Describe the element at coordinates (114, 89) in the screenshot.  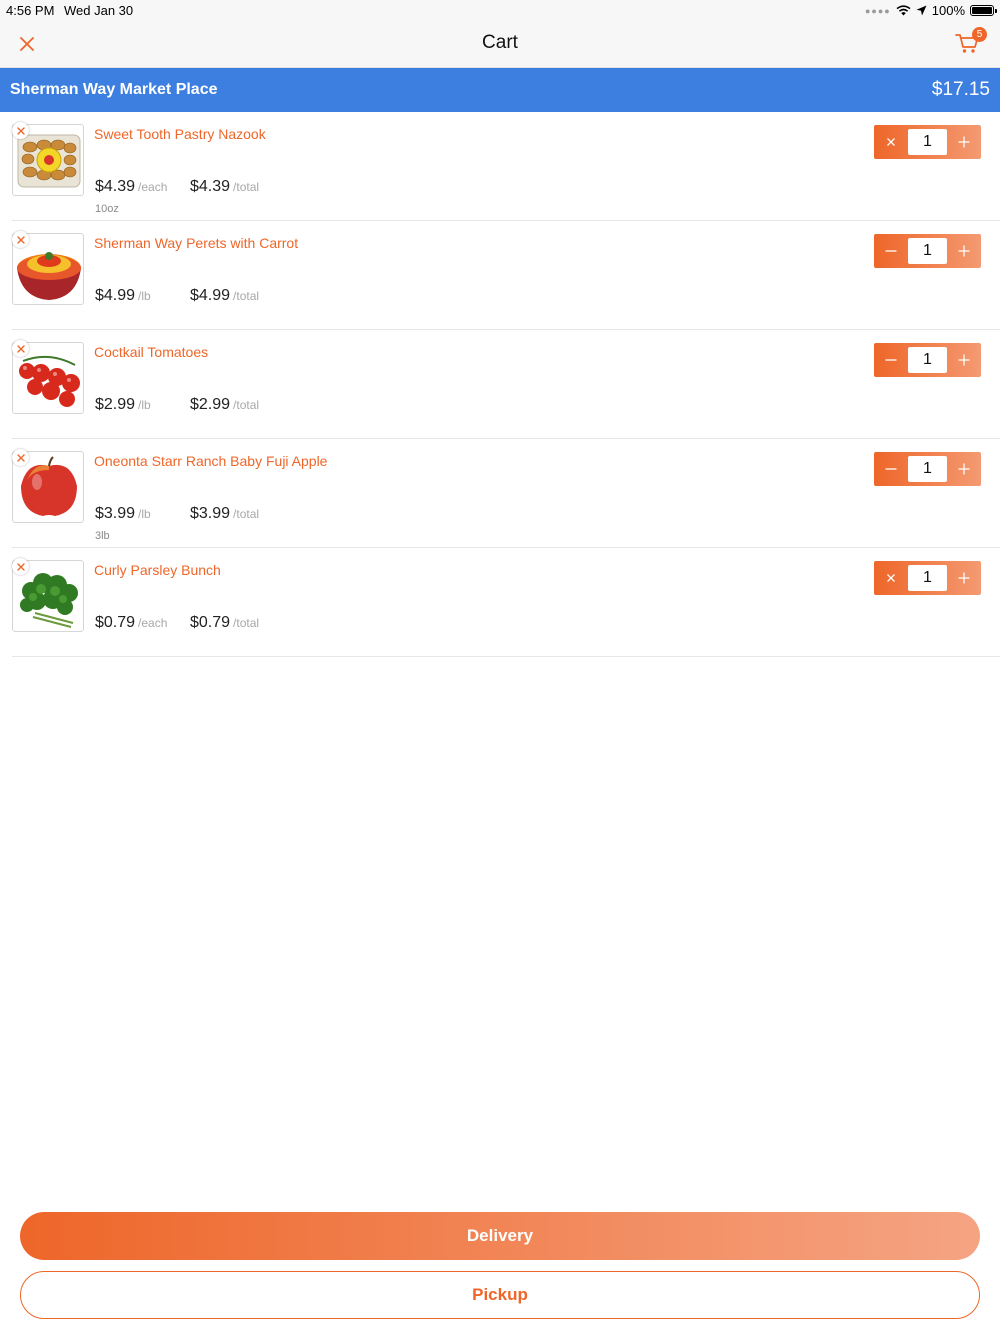
I see `store-name: Sherman Way Market Place` at that location.